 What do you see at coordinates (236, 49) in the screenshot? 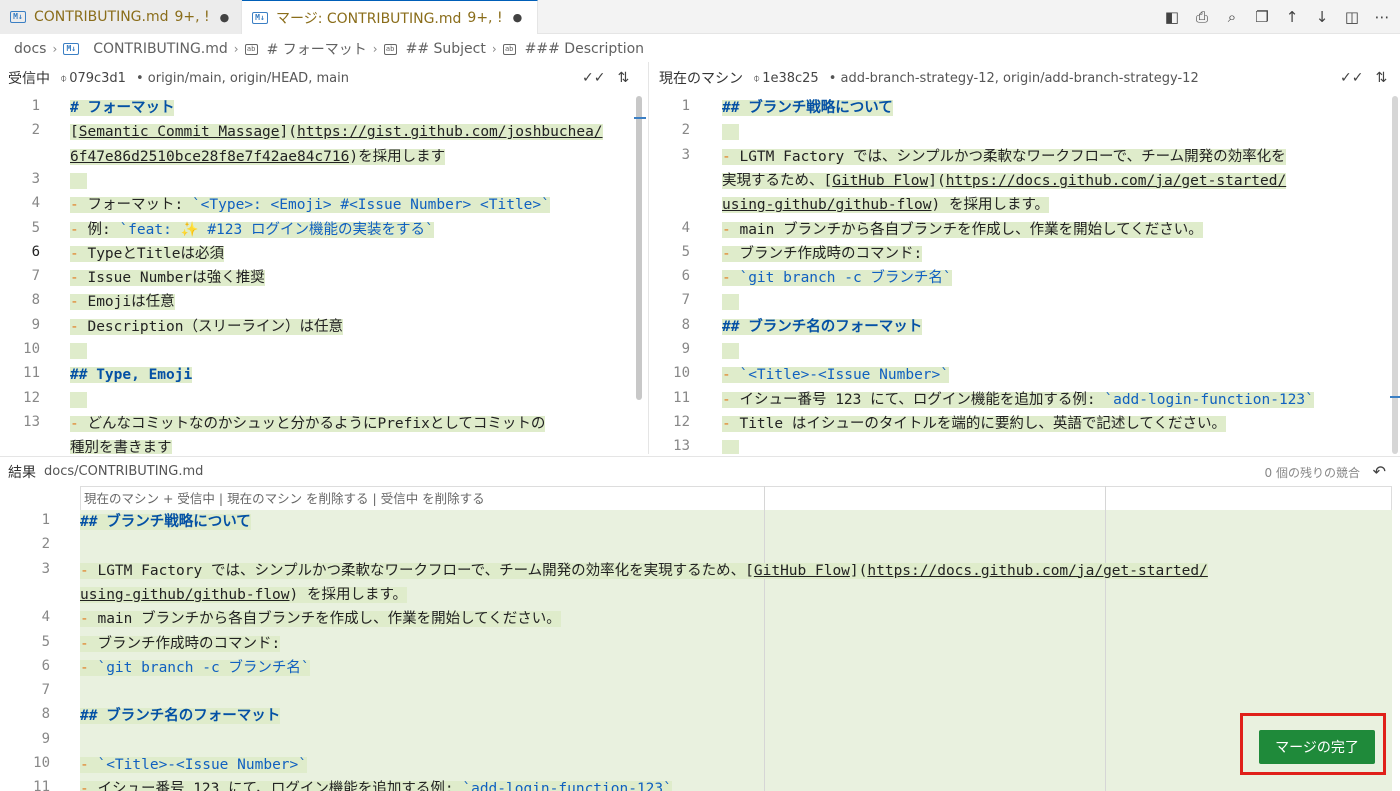
I see `chevron-right-icon: ›` at bounding box center [236, 49].